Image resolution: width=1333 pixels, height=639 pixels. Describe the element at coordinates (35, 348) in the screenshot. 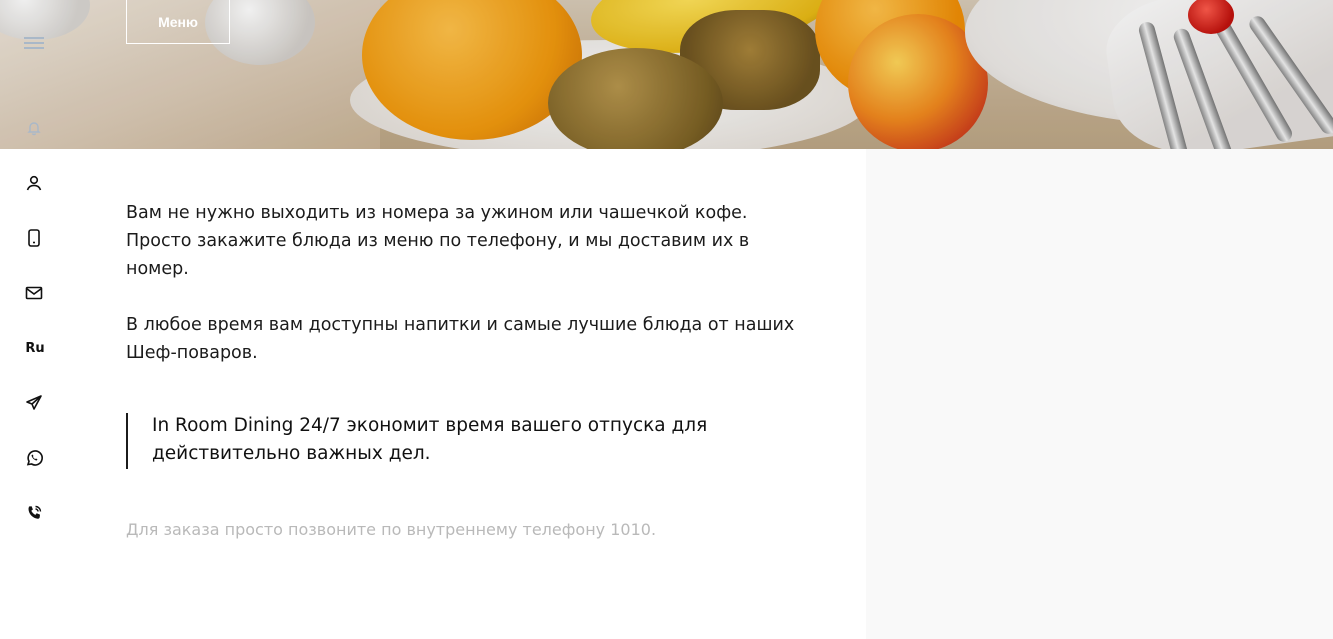

I see `language-switch: Ru` at that location.